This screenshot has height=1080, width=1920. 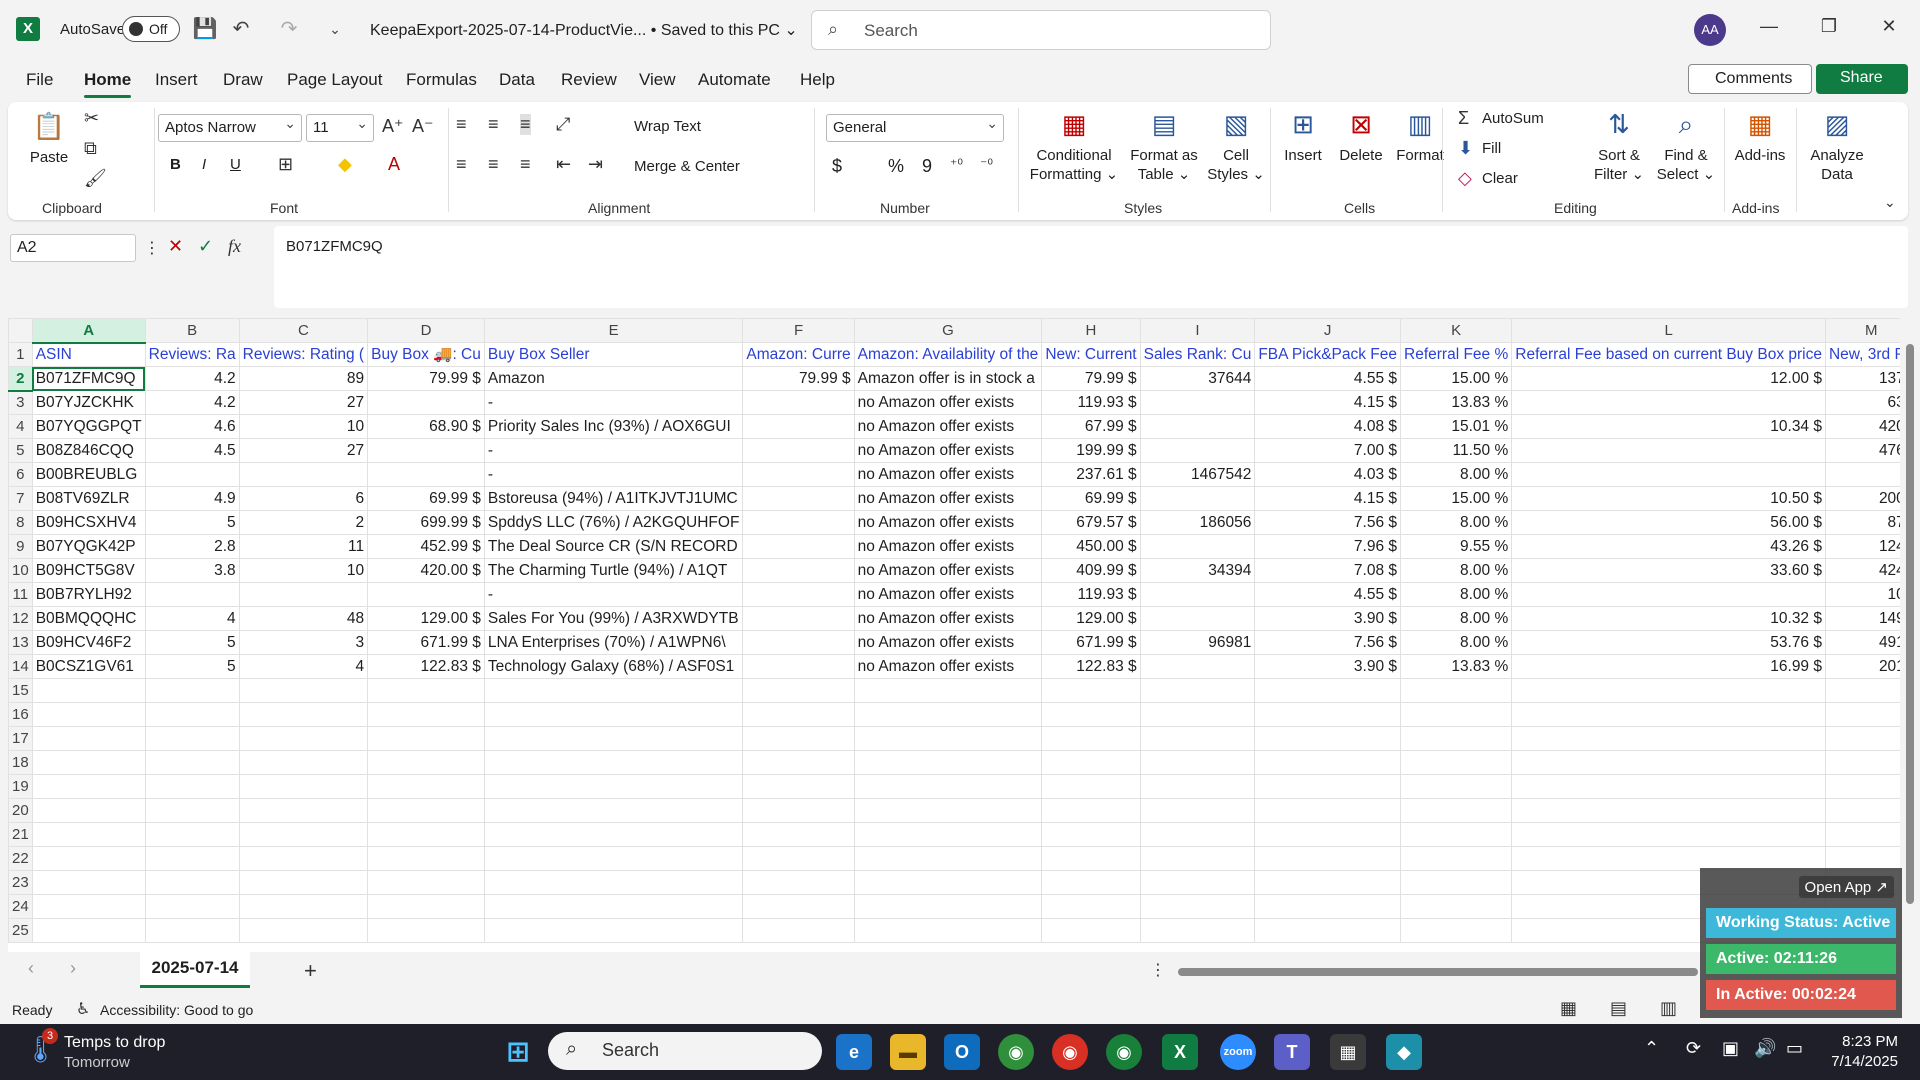 I want to click on comments-button: Comments, so click(x=1750, y=79).